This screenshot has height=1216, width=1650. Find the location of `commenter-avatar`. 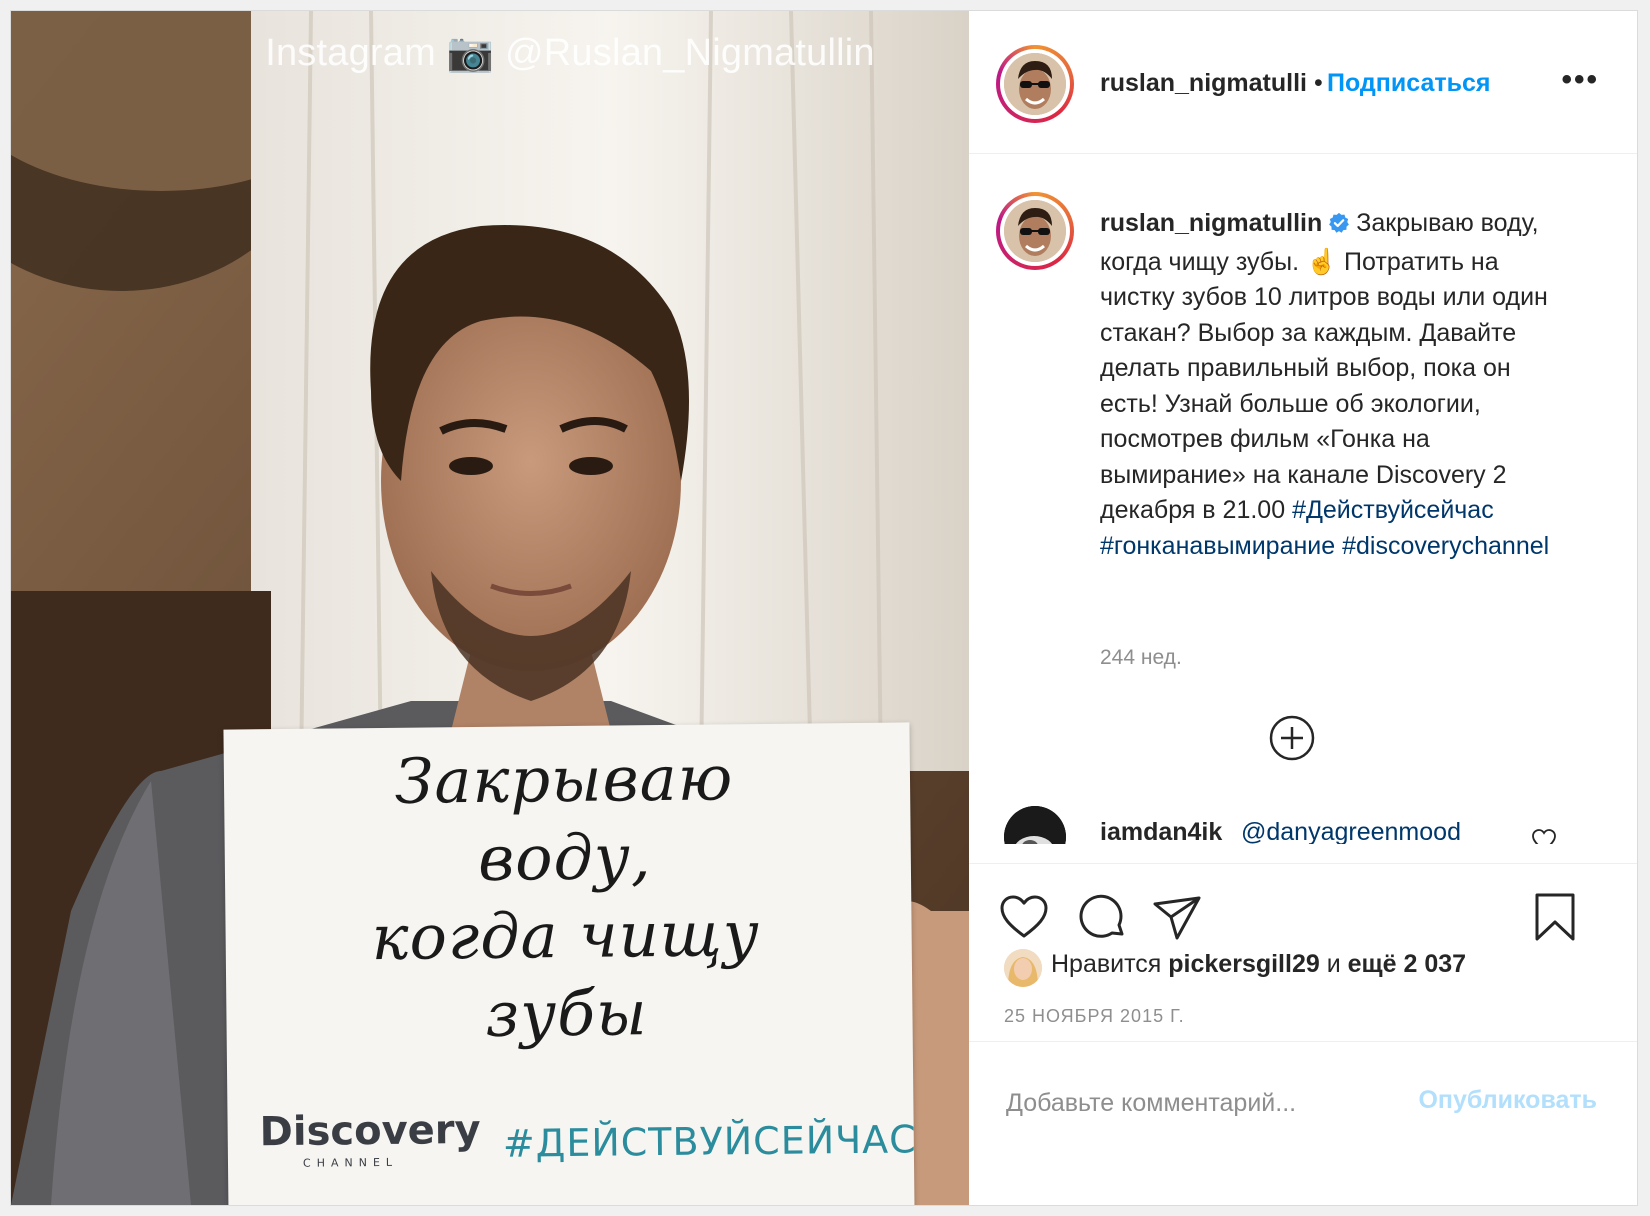

commenter-avatar is located at coordinates (1035, 825).